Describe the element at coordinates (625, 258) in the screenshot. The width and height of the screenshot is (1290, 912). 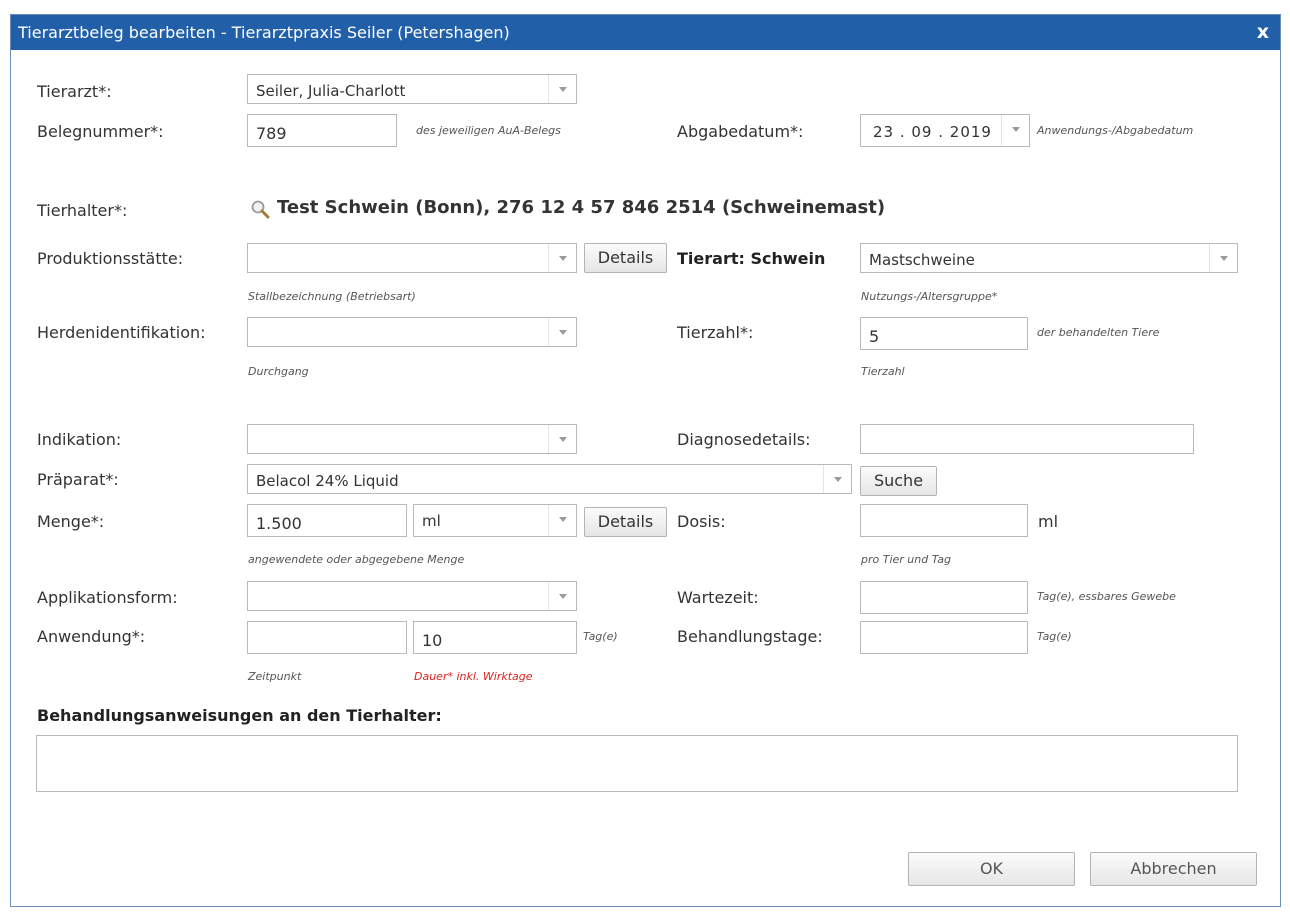
I see `produktionsstaette-details-button: Details` at that location.